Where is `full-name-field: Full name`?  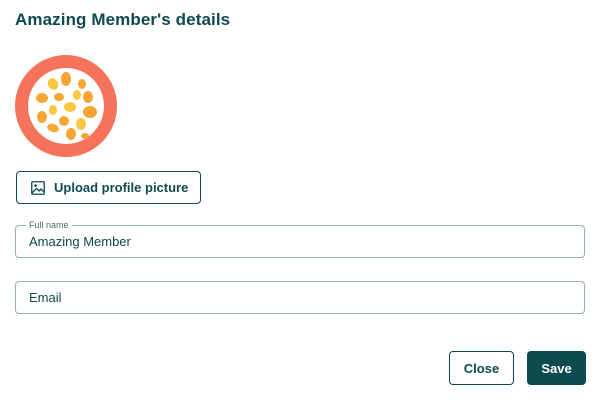 full-name-field: Full name is located at coordinates (300, 238).